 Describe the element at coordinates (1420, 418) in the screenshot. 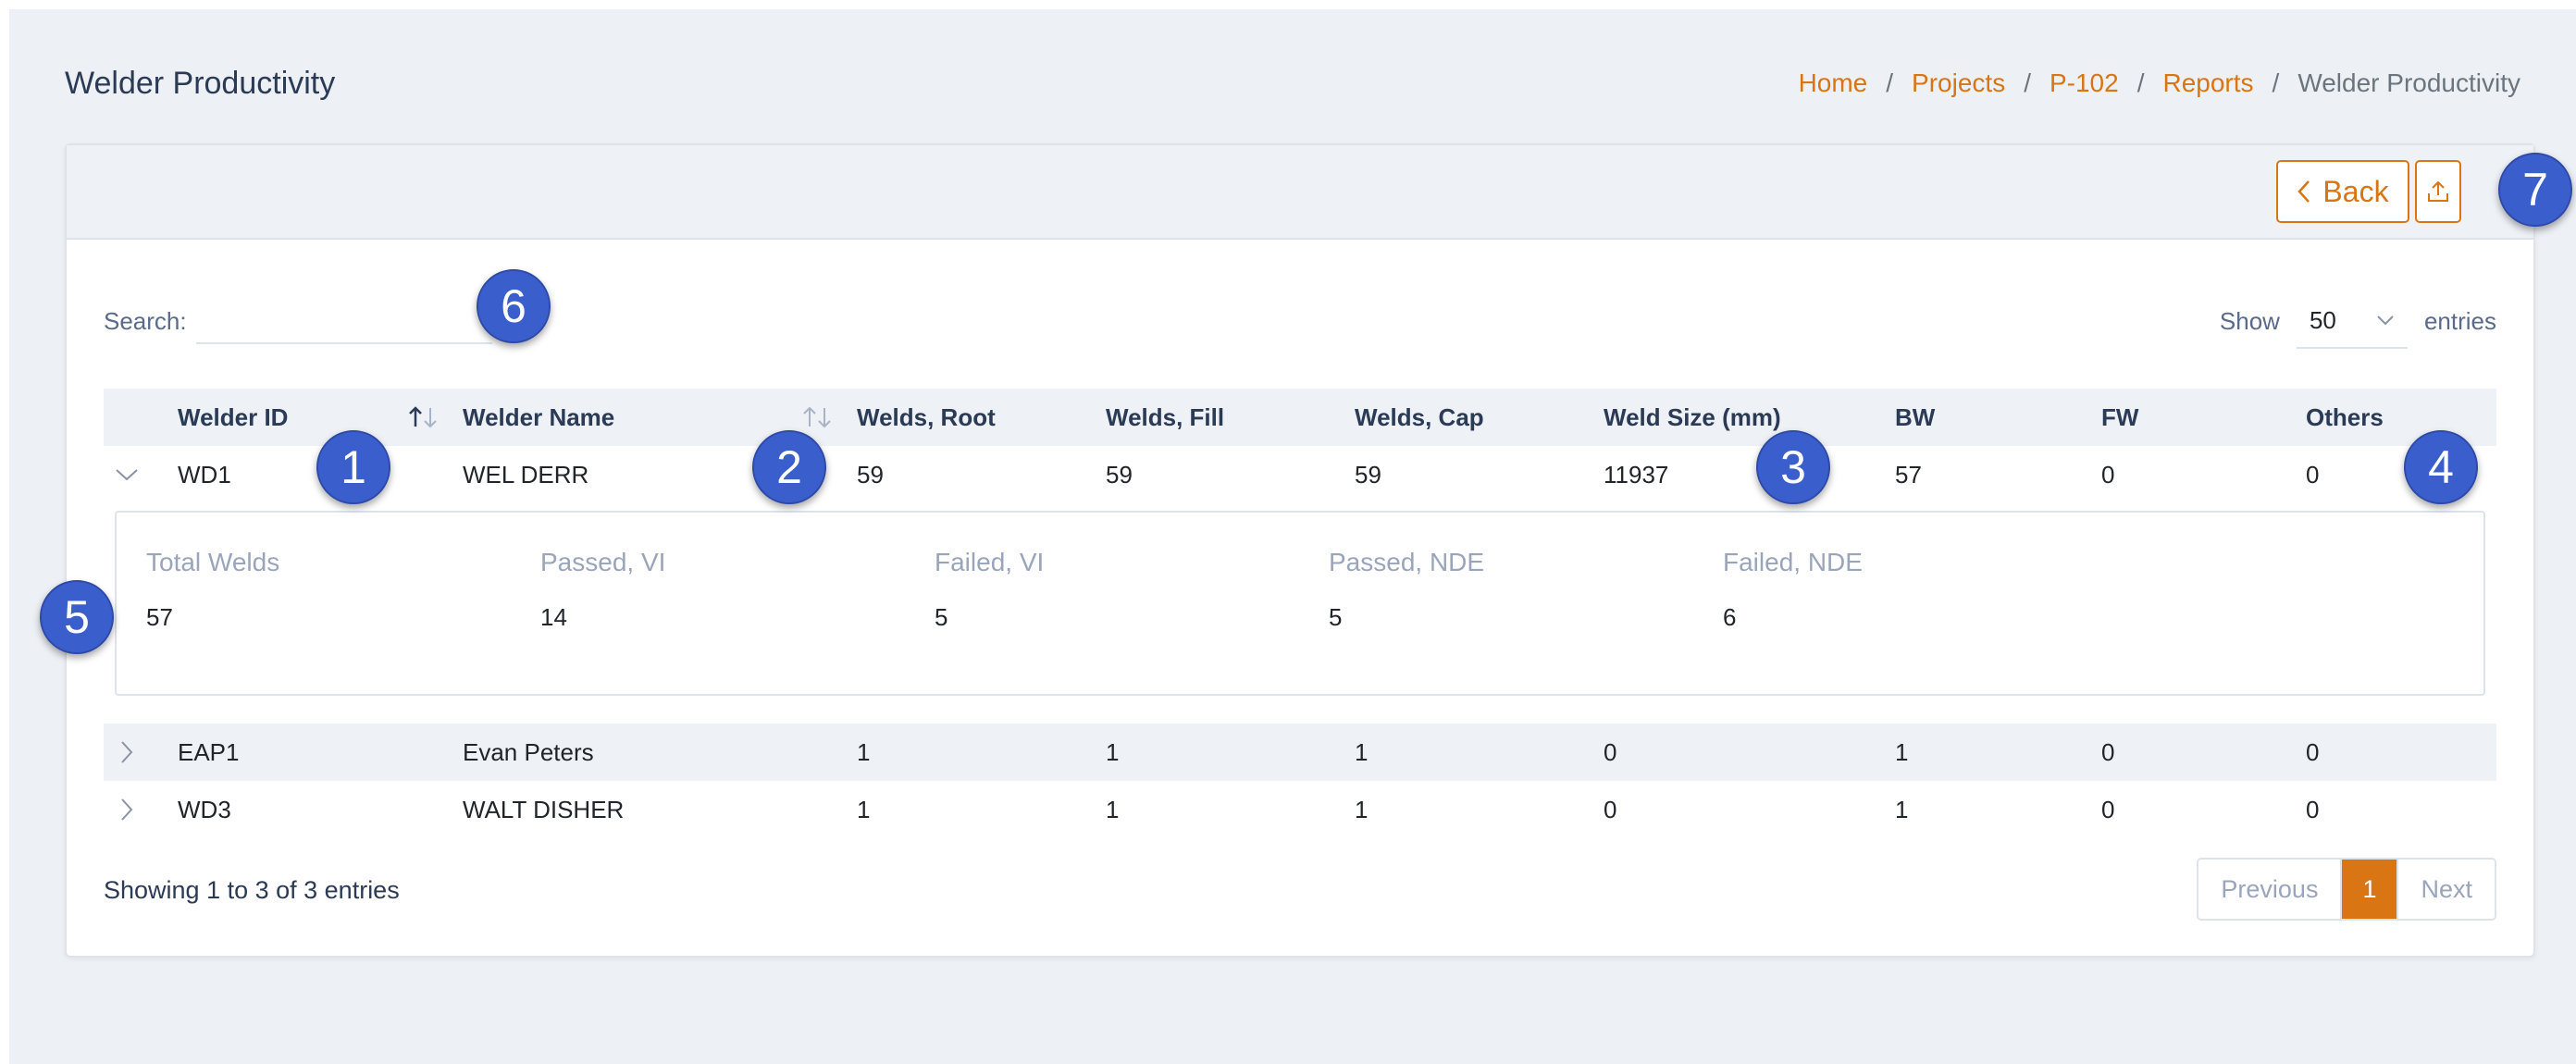

I see `column-welds-cap: Welds, Cap` at that location.